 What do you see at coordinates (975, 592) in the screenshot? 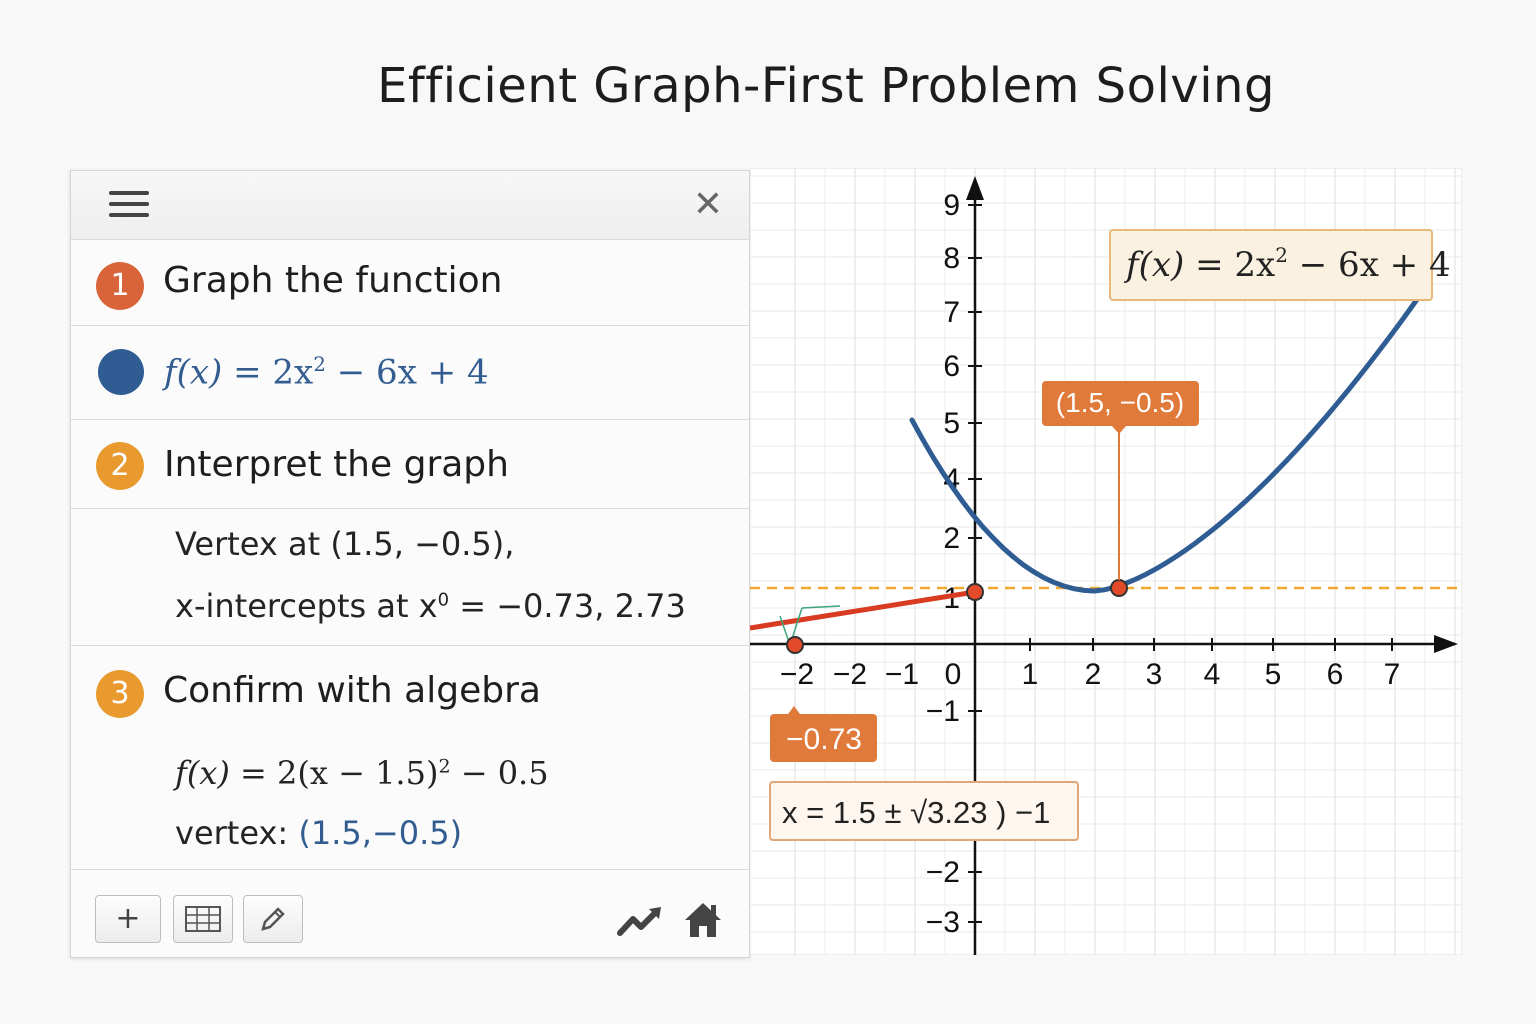
I see `y-intercept-point` at bounding box center [975, 592].